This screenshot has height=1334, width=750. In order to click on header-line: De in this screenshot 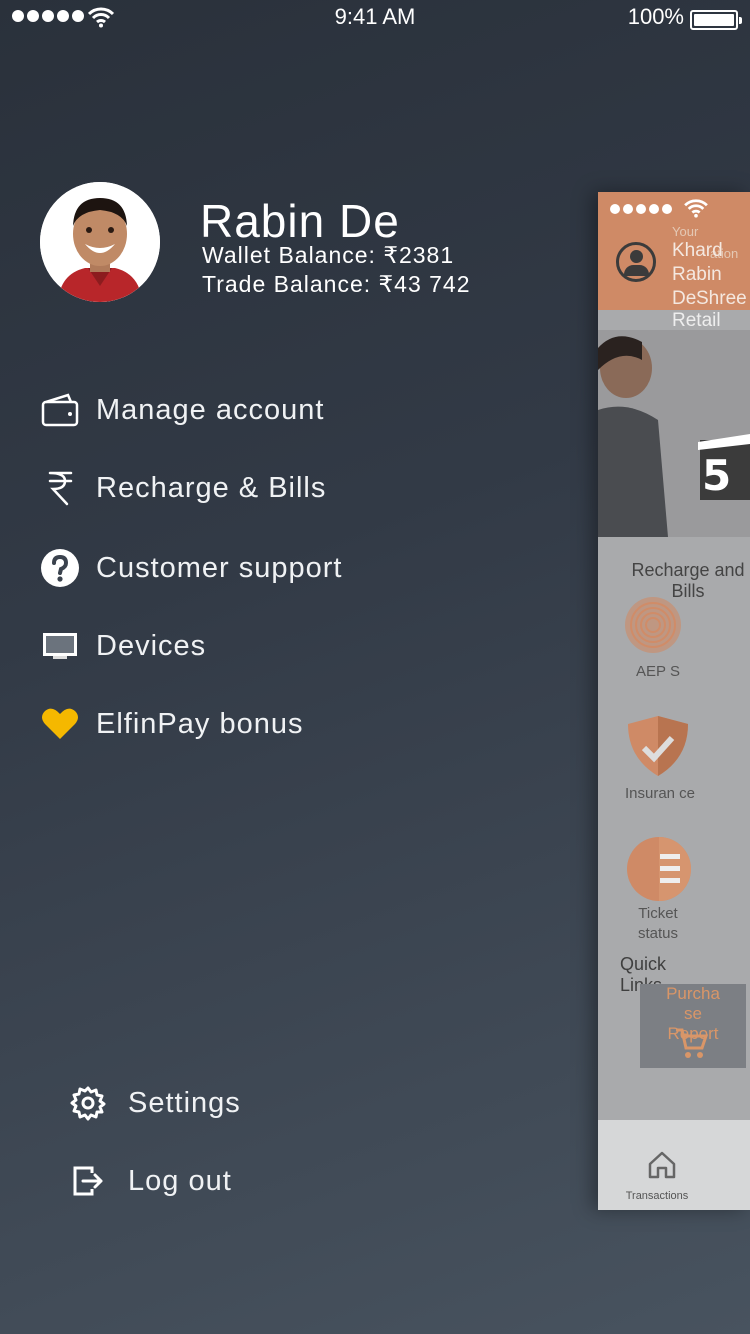, I will do `click(684, 298)`.